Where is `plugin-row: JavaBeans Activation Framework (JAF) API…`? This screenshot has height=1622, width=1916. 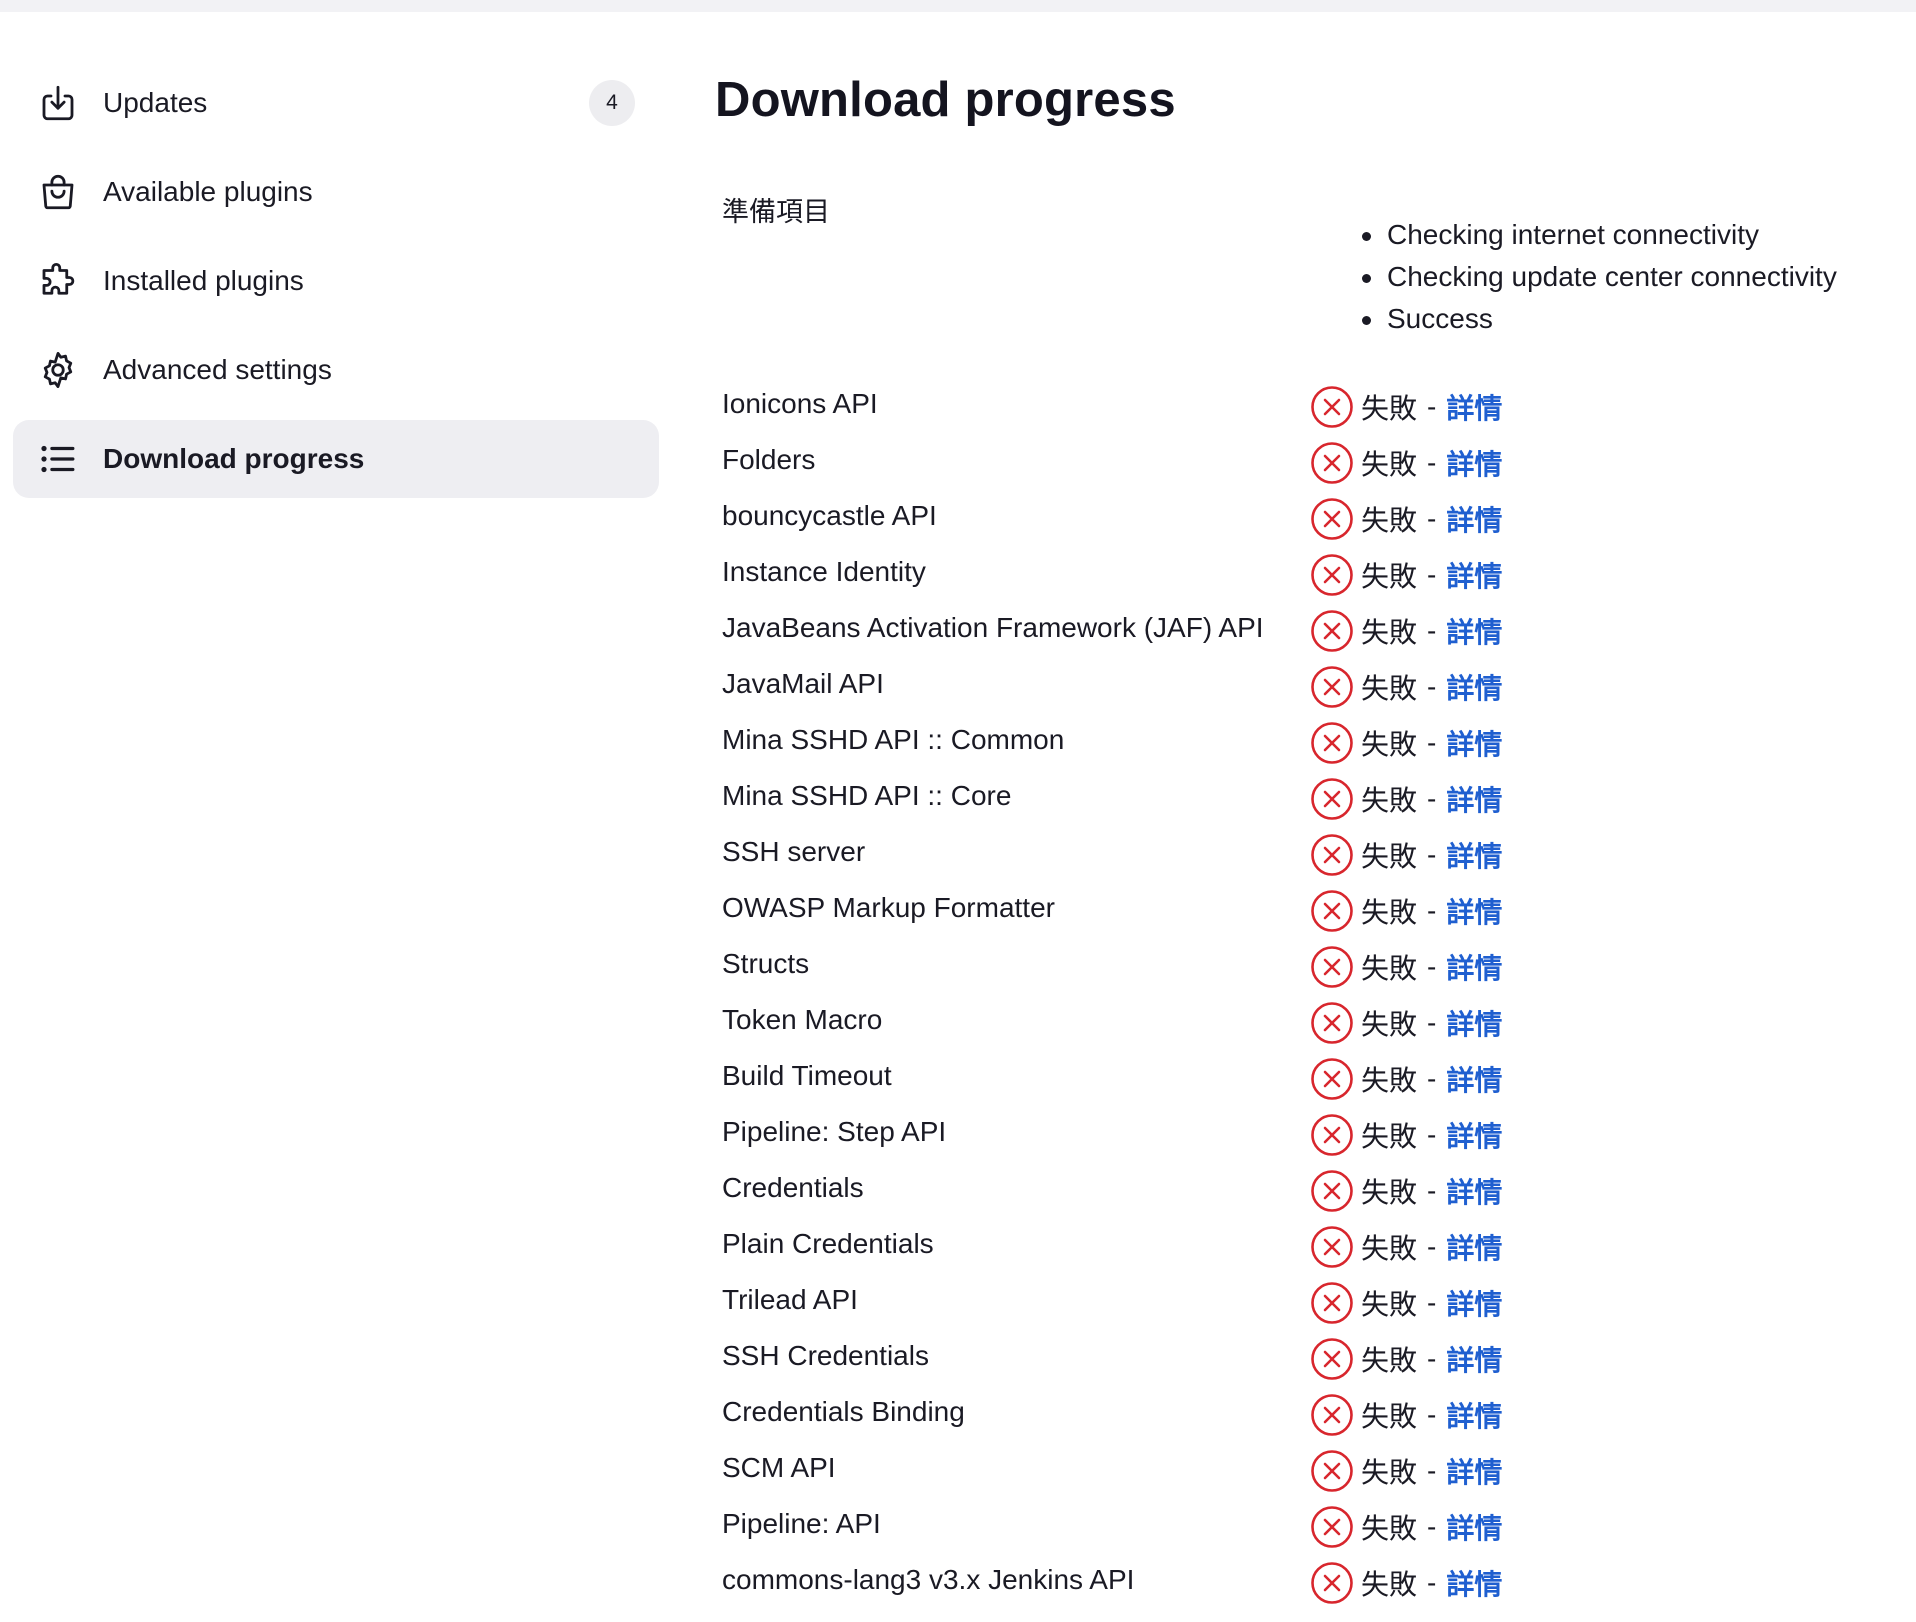
plugin-row: JavaBeans Activation Framework (JAF) API… is located at coordinates (1222, 634).